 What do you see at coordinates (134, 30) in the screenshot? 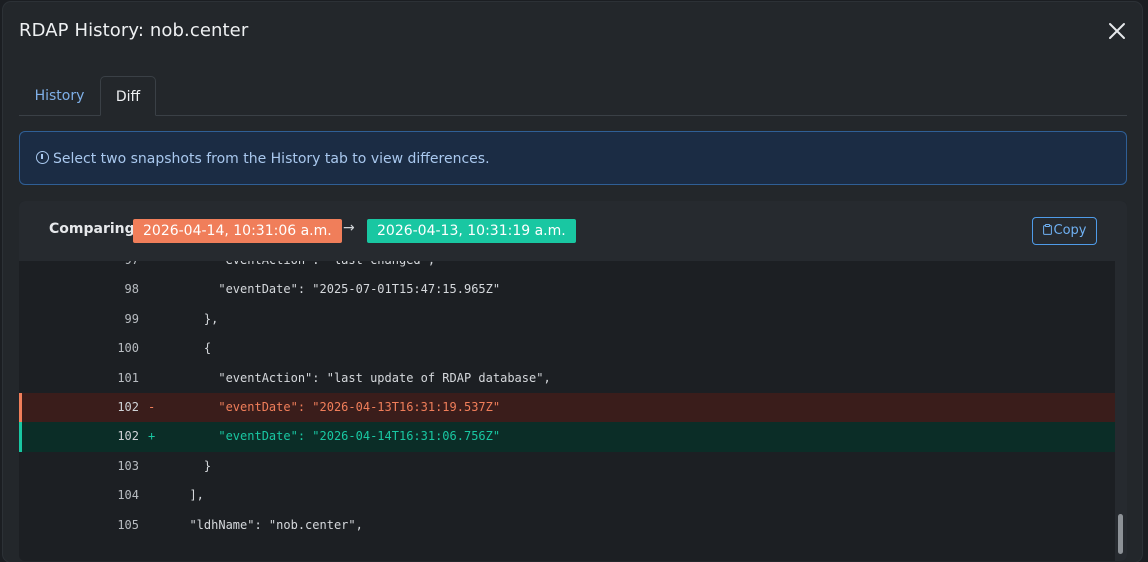
I see `modal-title: RDAP History: nob.center` at bounding box center [134, 30].